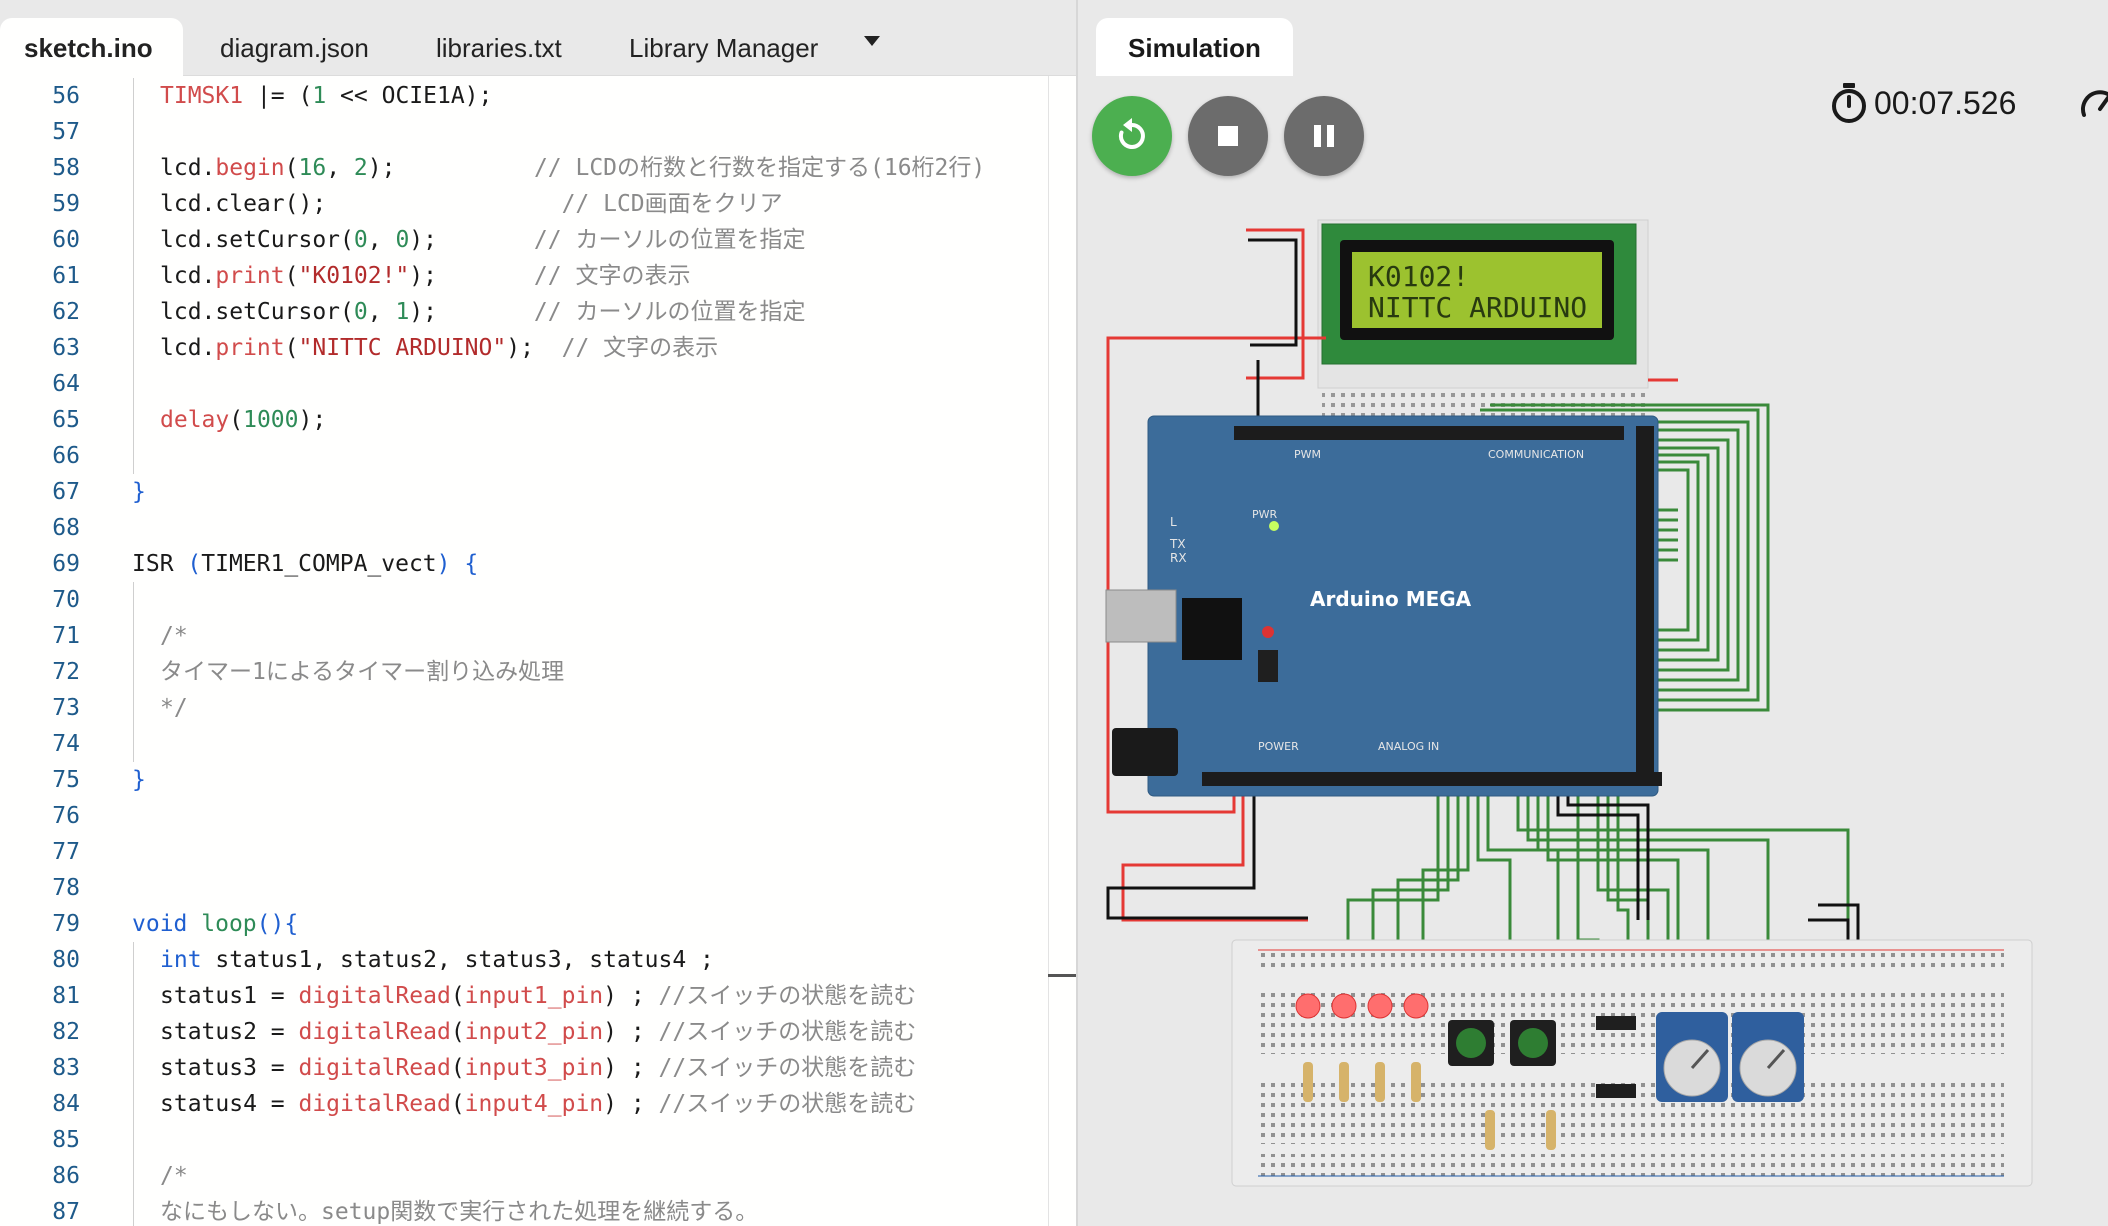 The image size is (2108, 1226). What do you see at coordinates (66, 924) in the screenshot?
I see `line-number: 79` at bounding box center [66, 924].